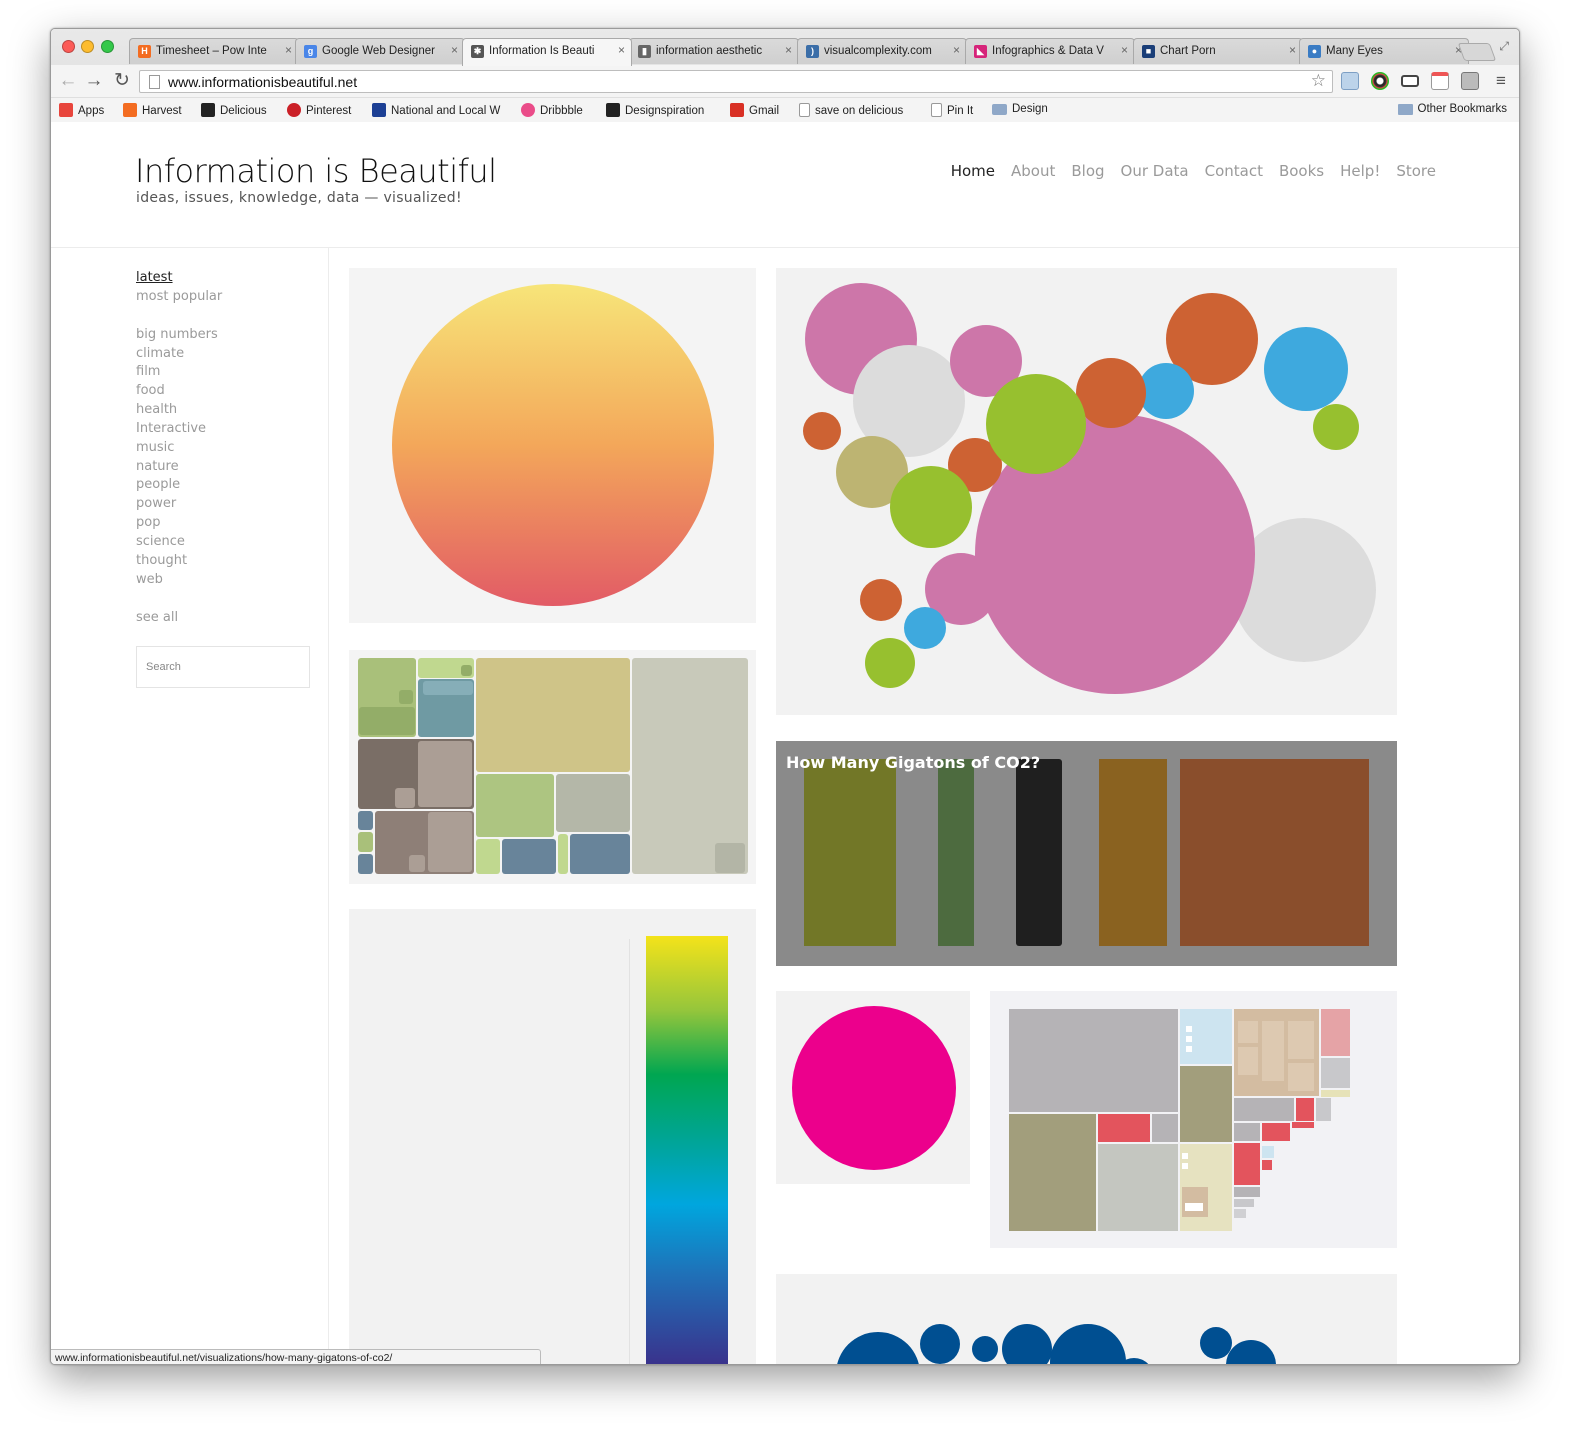  I want to click on nav-link-home: Home, so click(973, 171).